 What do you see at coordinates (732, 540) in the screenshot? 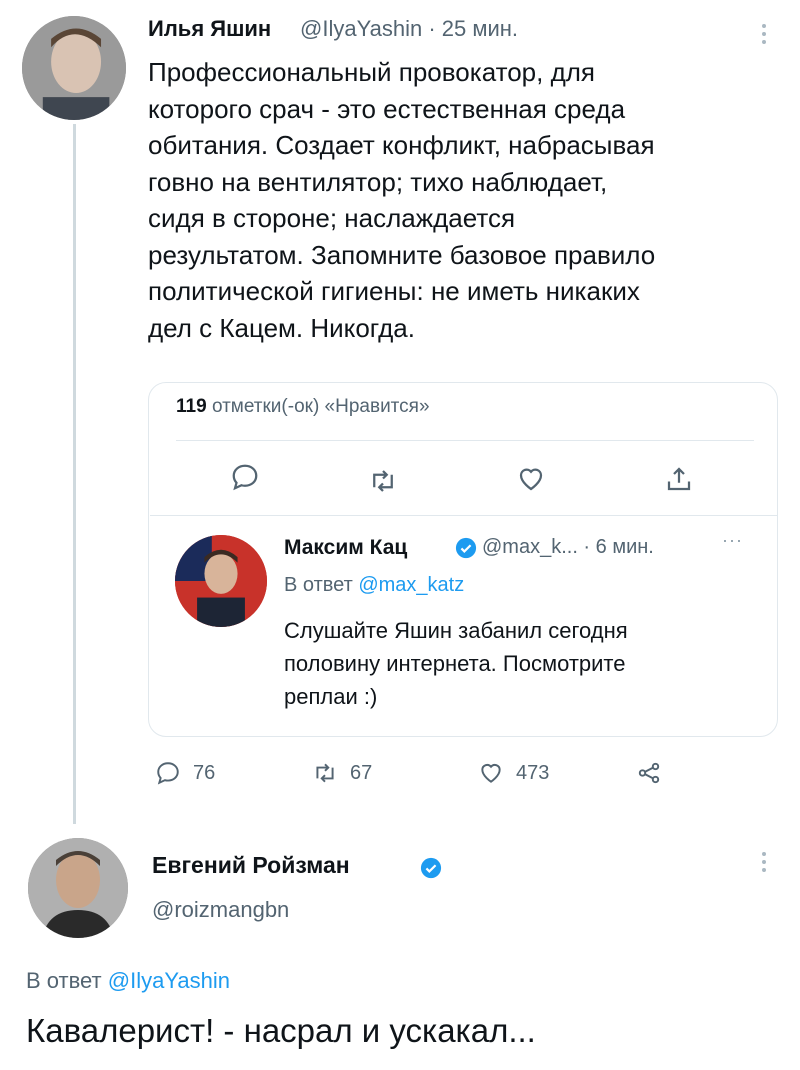
I see `quoted-more-icon: ···` at bounding box center [732, 540].